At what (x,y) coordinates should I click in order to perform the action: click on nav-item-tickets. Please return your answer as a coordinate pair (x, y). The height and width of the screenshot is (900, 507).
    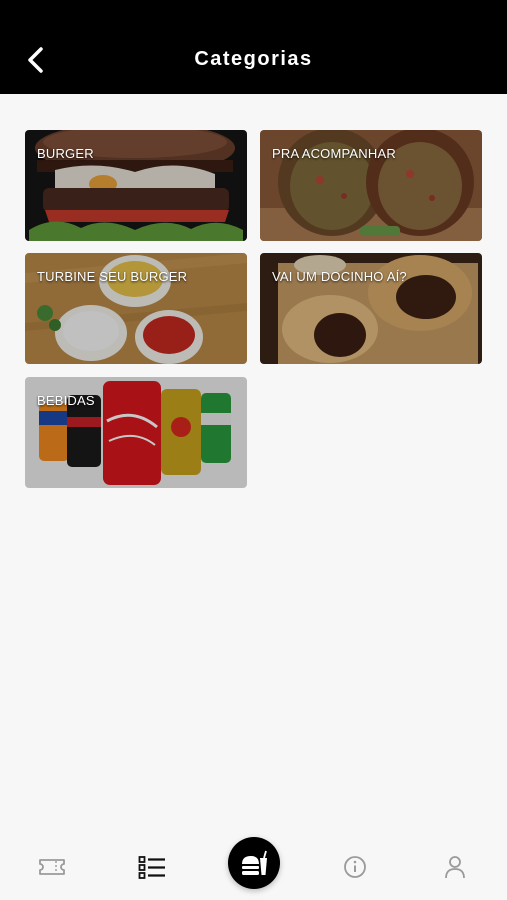
    Looking at the image, I should click on (52, 867).